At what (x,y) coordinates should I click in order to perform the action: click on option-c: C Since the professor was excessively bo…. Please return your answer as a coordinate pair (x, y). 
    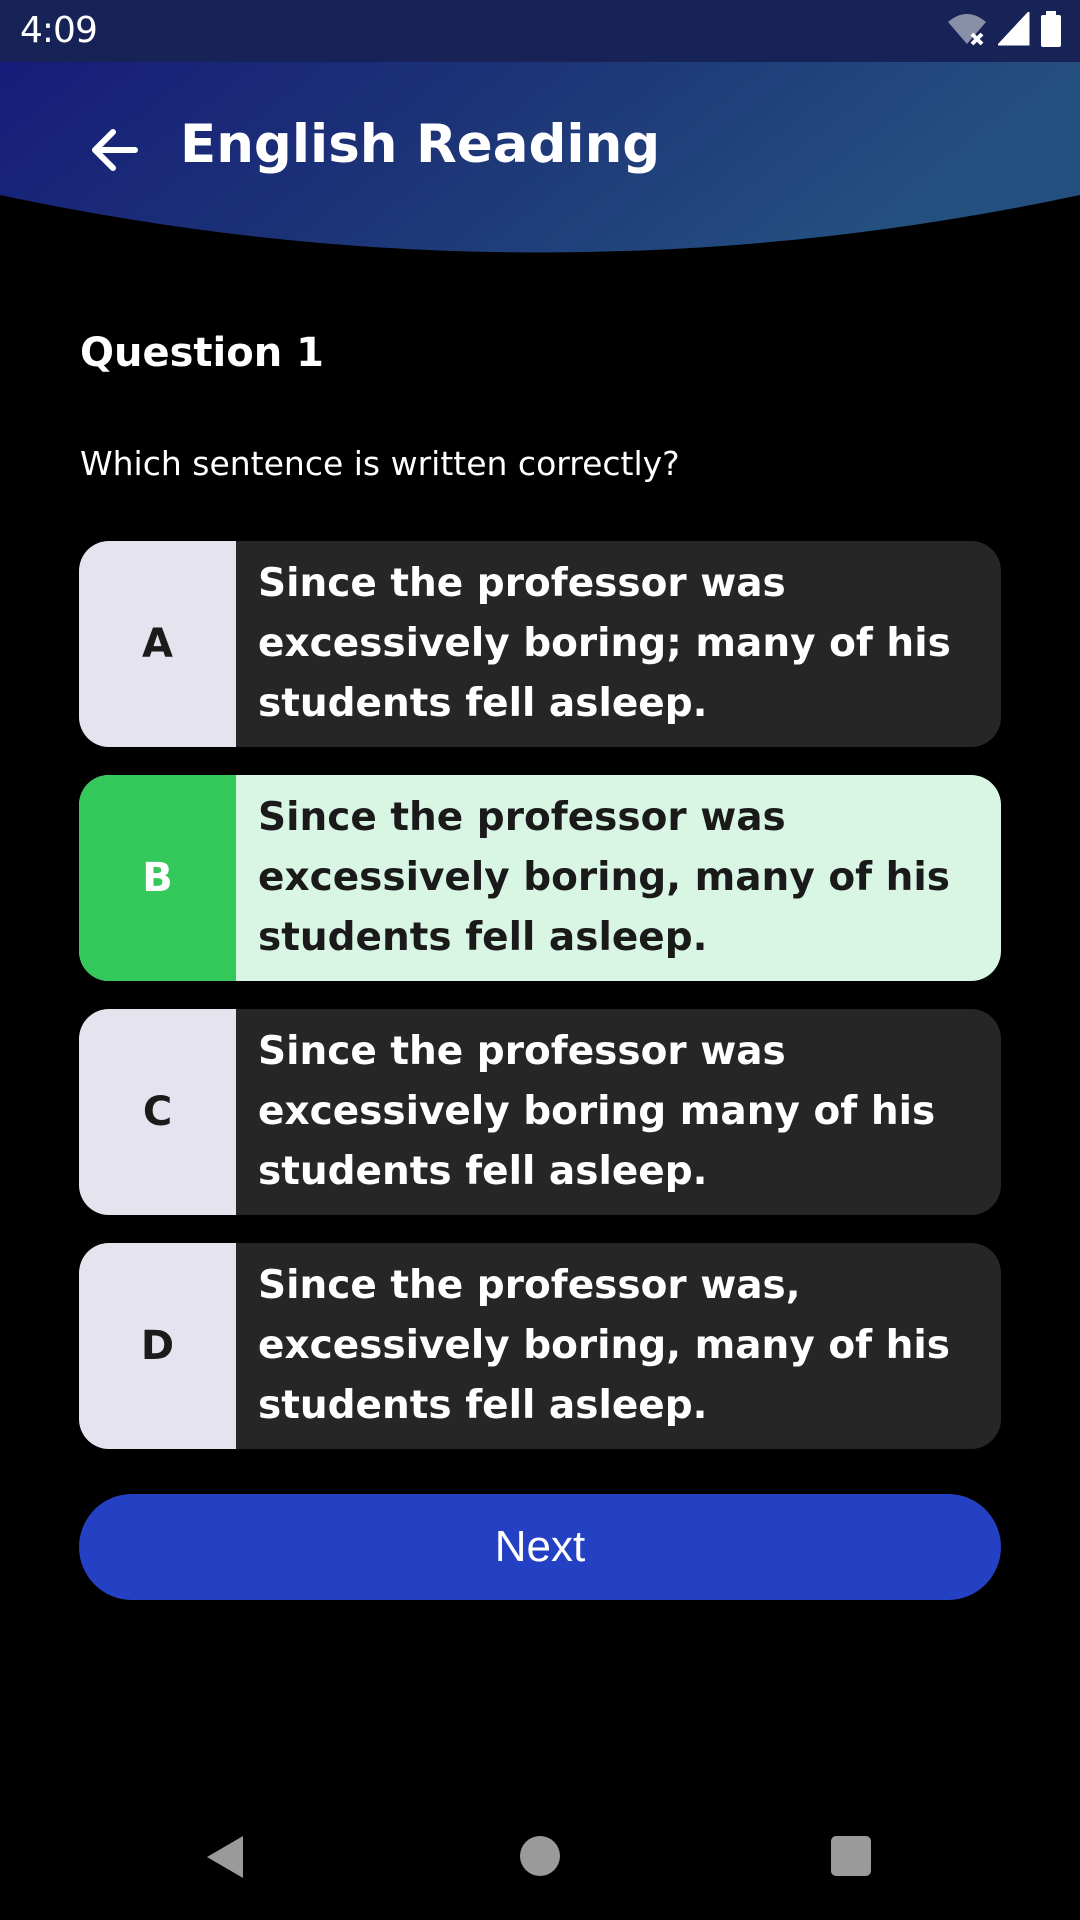
    Looking at the image, I should click on (540, 1112).